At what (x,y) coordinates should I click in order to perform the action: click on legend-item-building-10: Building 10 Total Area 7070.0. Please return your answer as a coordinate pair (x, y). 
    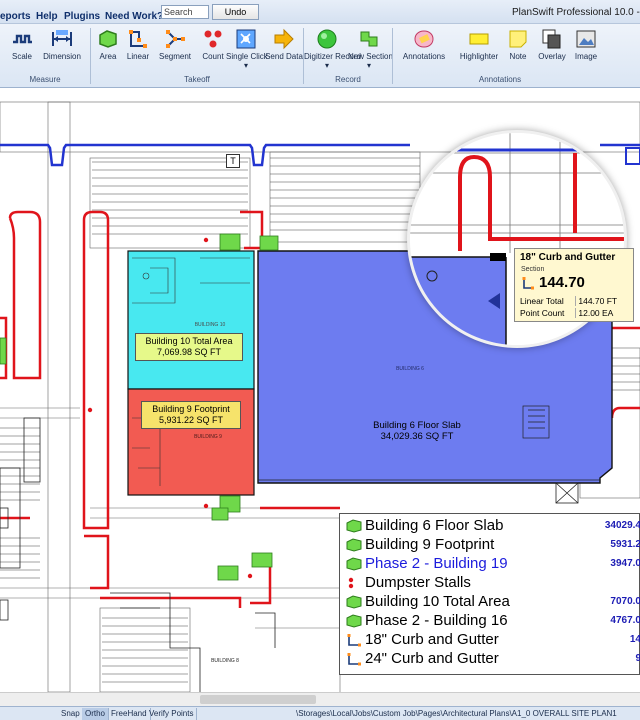
    Looking at the image, I should click on (493, 601).